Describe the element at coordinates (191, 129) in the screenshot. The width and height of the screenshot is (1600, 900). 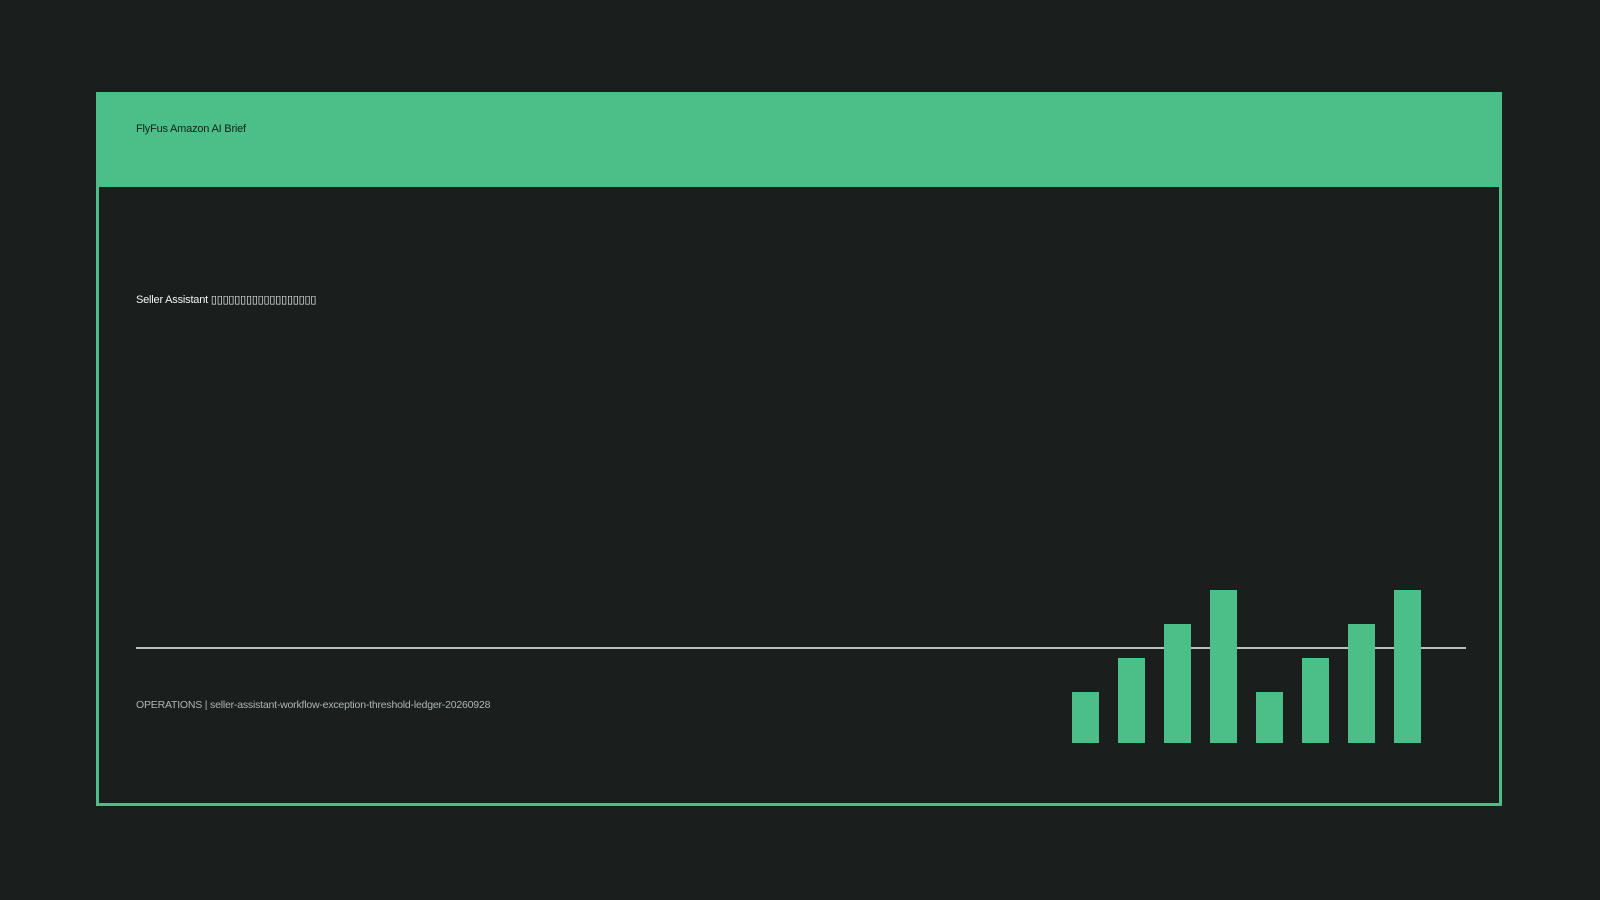
I see `brand-title: FlyFus Amazon AI Brief` at that location.